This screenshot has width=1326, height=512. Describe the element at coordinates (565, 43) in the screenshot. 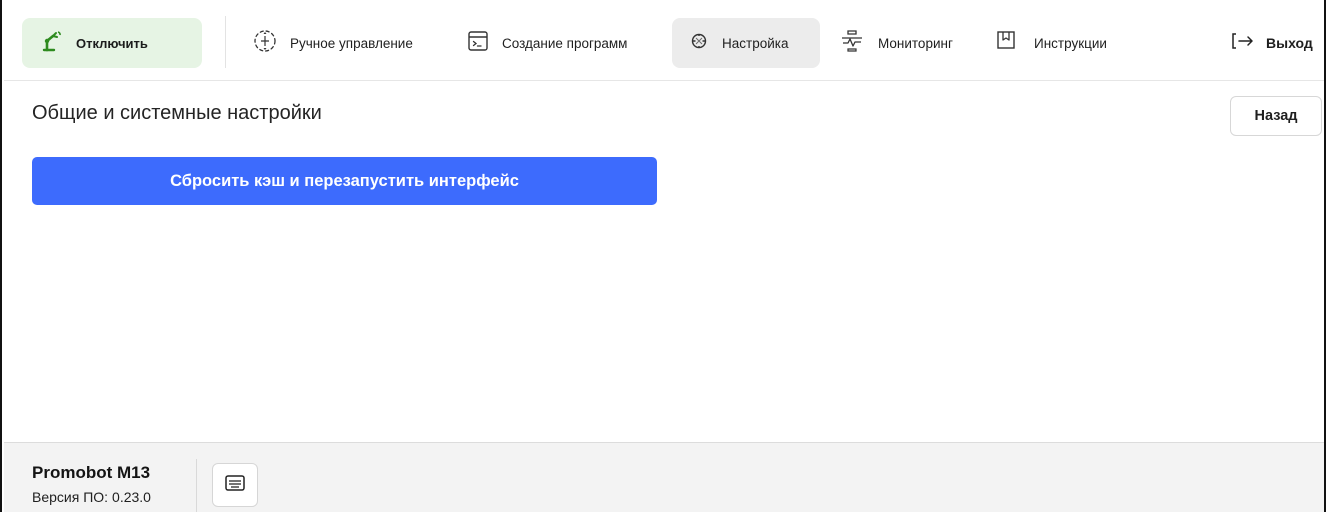

I see `nav-program-creation-label: Создание программ` at that location.